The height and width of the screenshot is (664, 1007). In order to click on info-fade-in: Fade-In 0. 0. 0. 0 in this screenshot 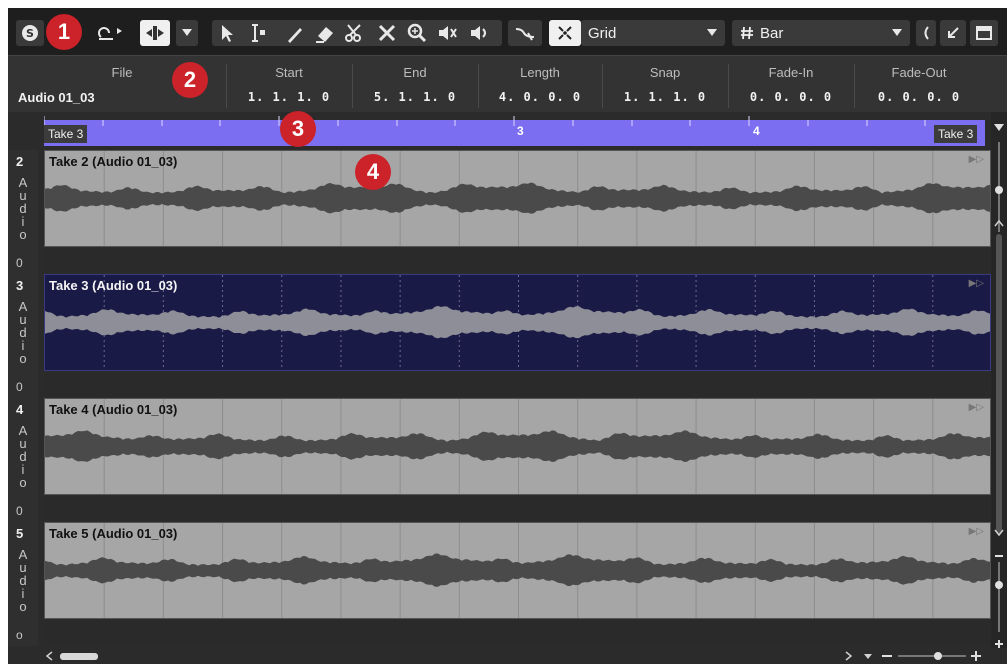, I will do `click(791, 84)`.